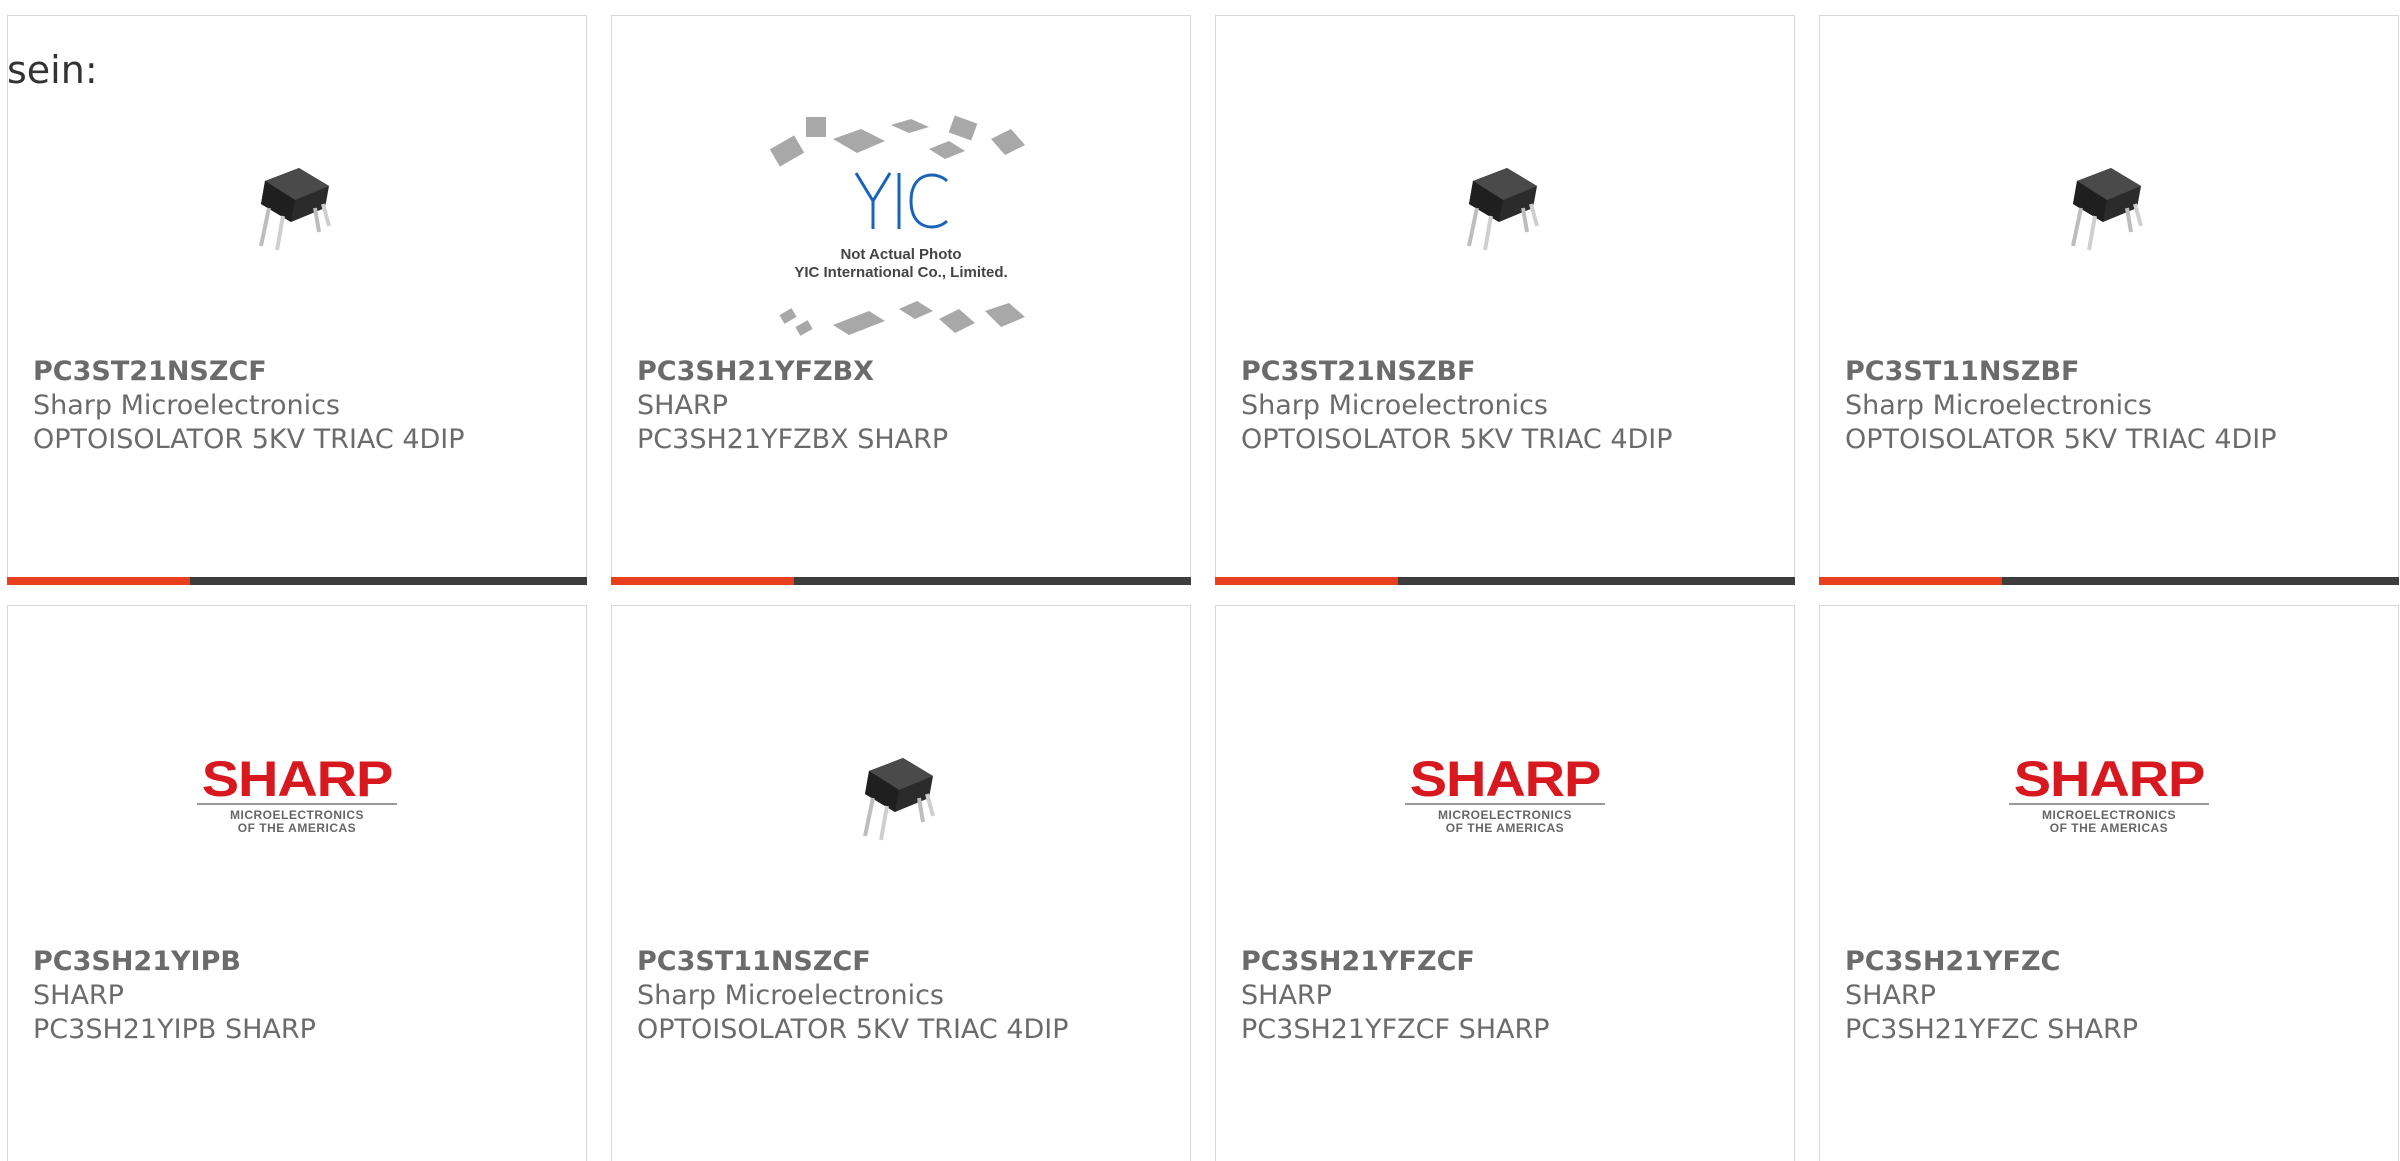 This screenshot has width=2400, height=1161. Describe the element at coordinates (1512, 372) in the screenshot. I see `part-number: PC3ST21NSZBF` at that location.